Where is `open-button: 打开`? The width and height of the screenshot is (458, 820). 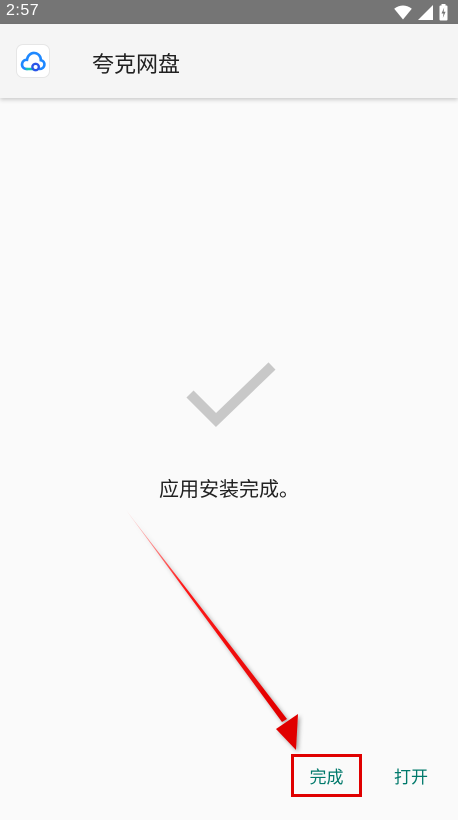
open-button: 打开 is located at coordinates (411, 775).